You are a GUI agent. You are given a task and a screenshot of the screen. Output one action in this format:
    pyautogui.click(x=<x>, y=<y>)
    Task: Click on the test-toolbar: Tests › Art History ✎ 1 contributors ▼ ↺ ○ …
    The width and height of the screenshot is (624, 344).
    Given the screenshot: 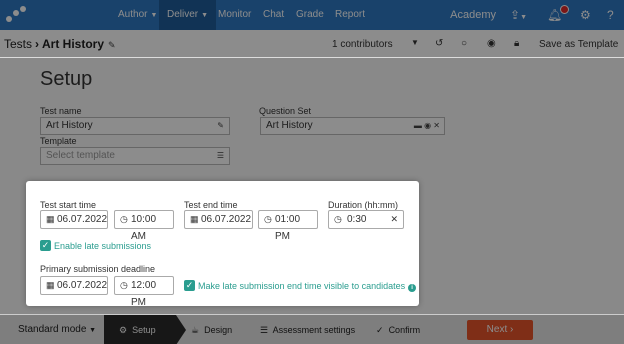 What is the action you would take?
    pyautogui.click(x=312, y=44)
    